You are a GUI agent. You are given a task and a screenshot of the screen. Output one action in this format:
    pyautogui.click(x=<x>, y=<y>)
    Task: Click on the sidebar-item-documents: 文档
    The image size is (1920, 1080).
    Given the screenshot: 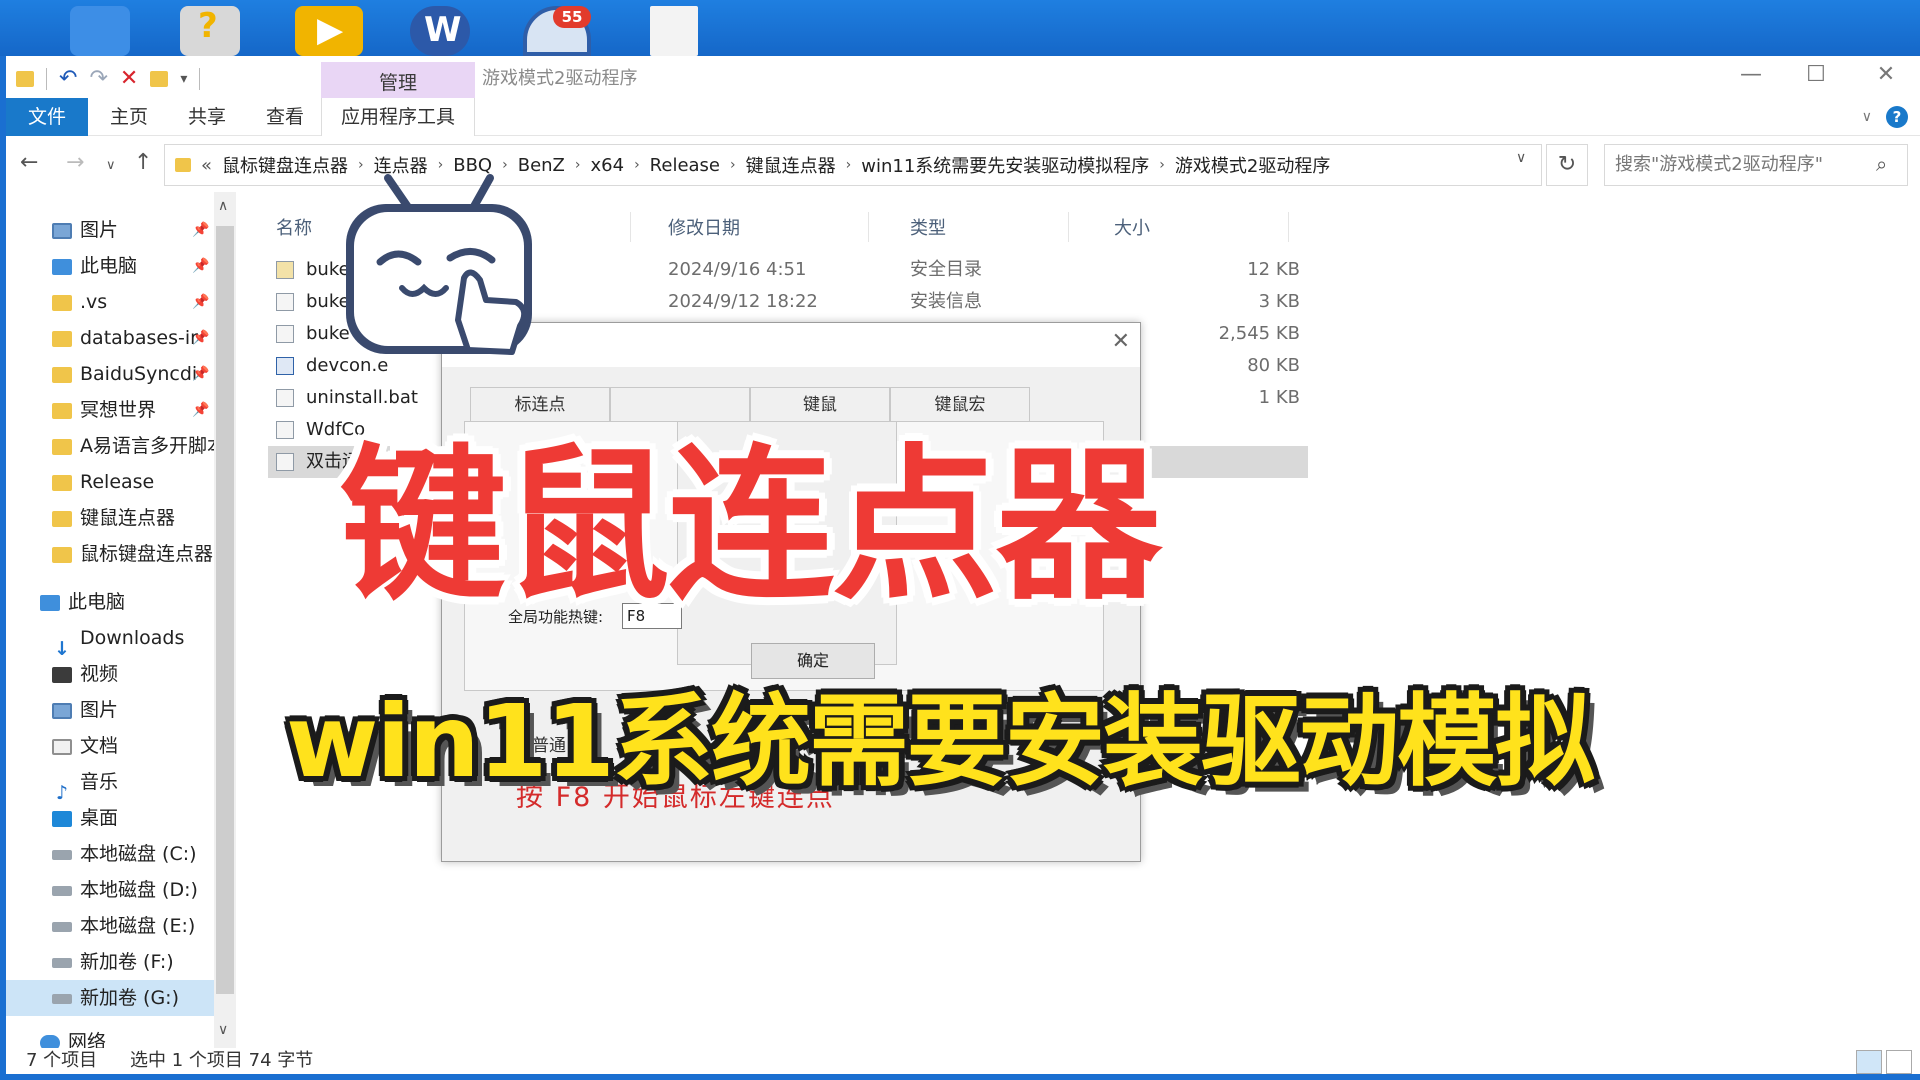 What is the action you would take?
    pyautogui.click(x=110, y=746)
    